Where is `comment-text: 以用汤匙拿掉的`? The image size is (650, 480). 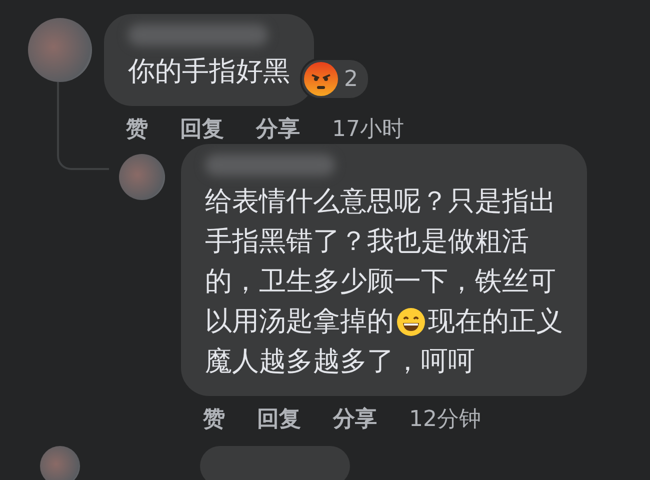 comment-text: 以用汤匙拿掉的 is located at coordinates (299, 322).